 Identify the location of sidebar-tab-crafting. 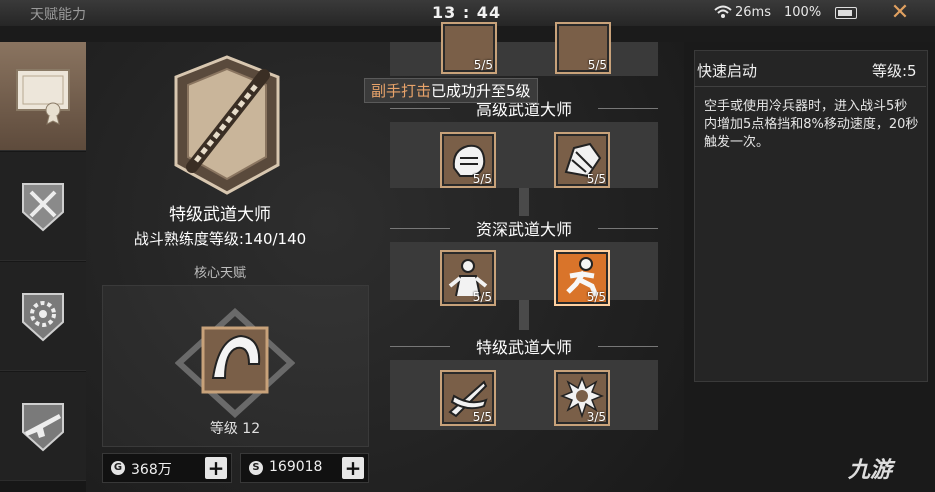
(43, 316).